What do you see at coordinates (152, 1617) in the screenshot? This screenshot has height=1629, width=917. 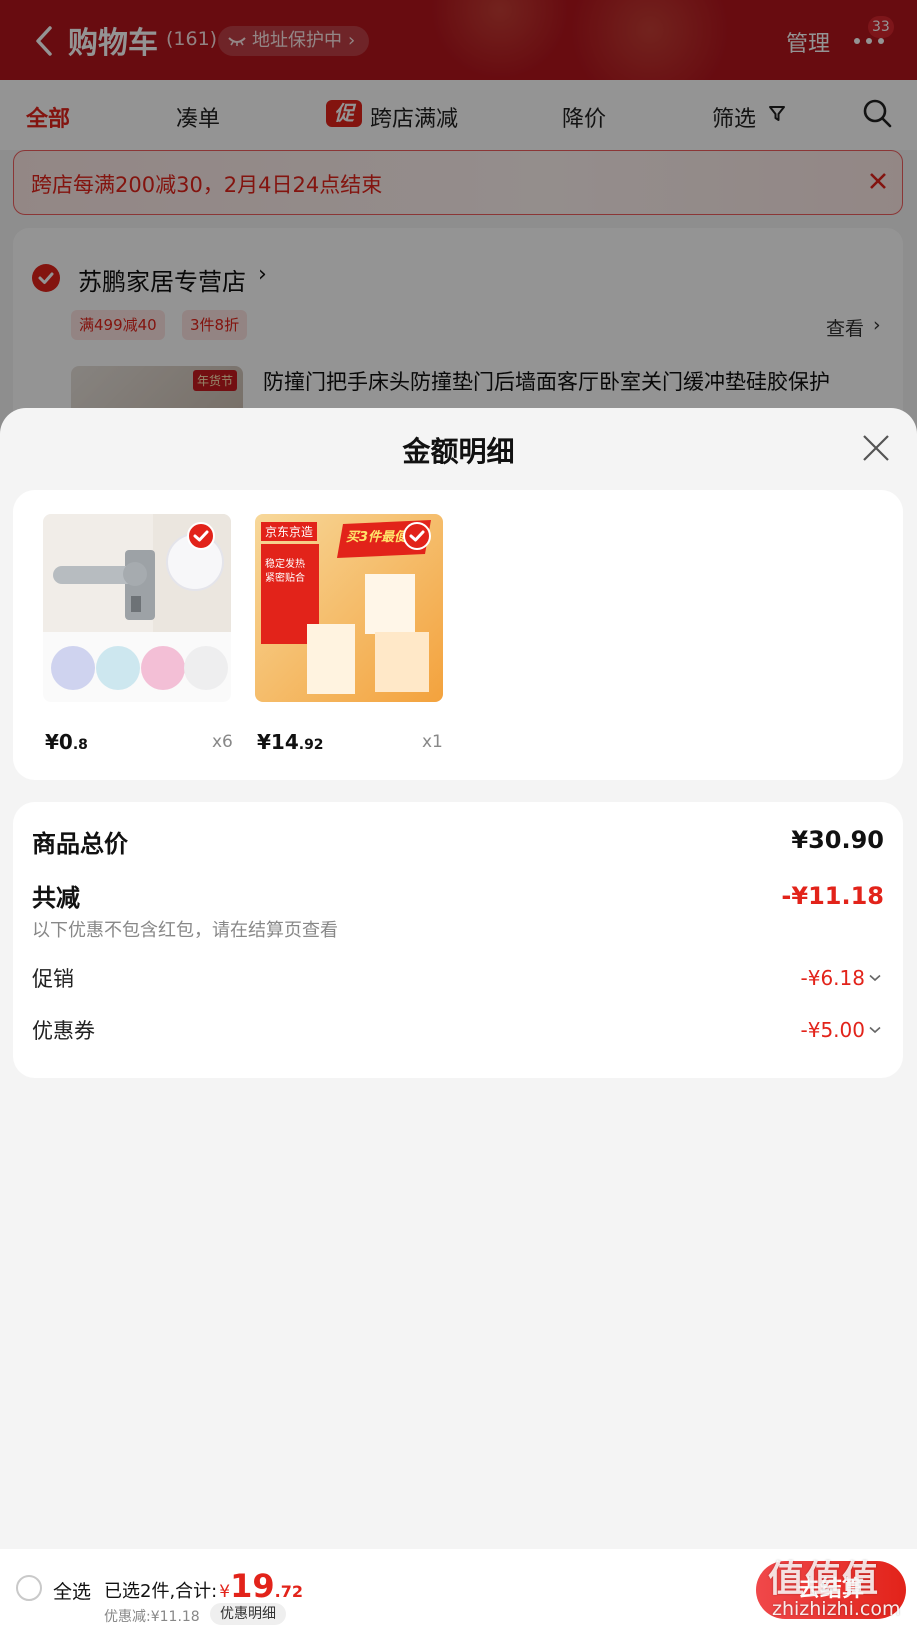 I see `discount-amount: 优惠减:¥11.18` at bounding box center [152, 1617].